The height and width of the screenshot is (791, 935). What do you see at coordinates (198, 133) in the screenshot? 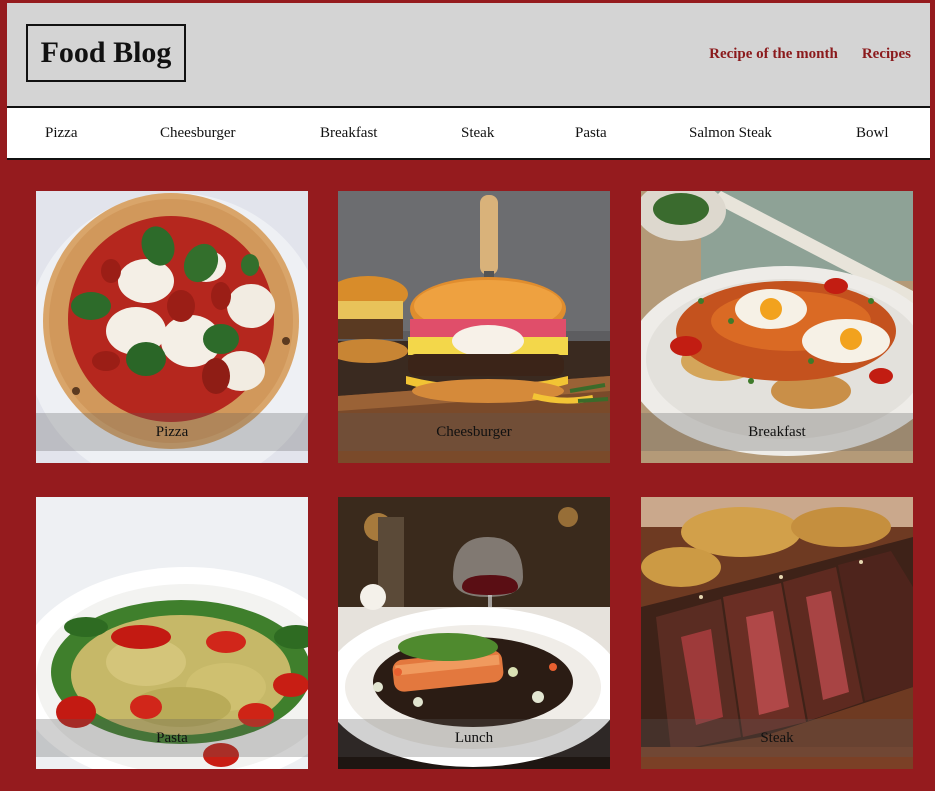
I see `menu-item-cheesburger: Cheesburger` at bounding box center [198, 133].